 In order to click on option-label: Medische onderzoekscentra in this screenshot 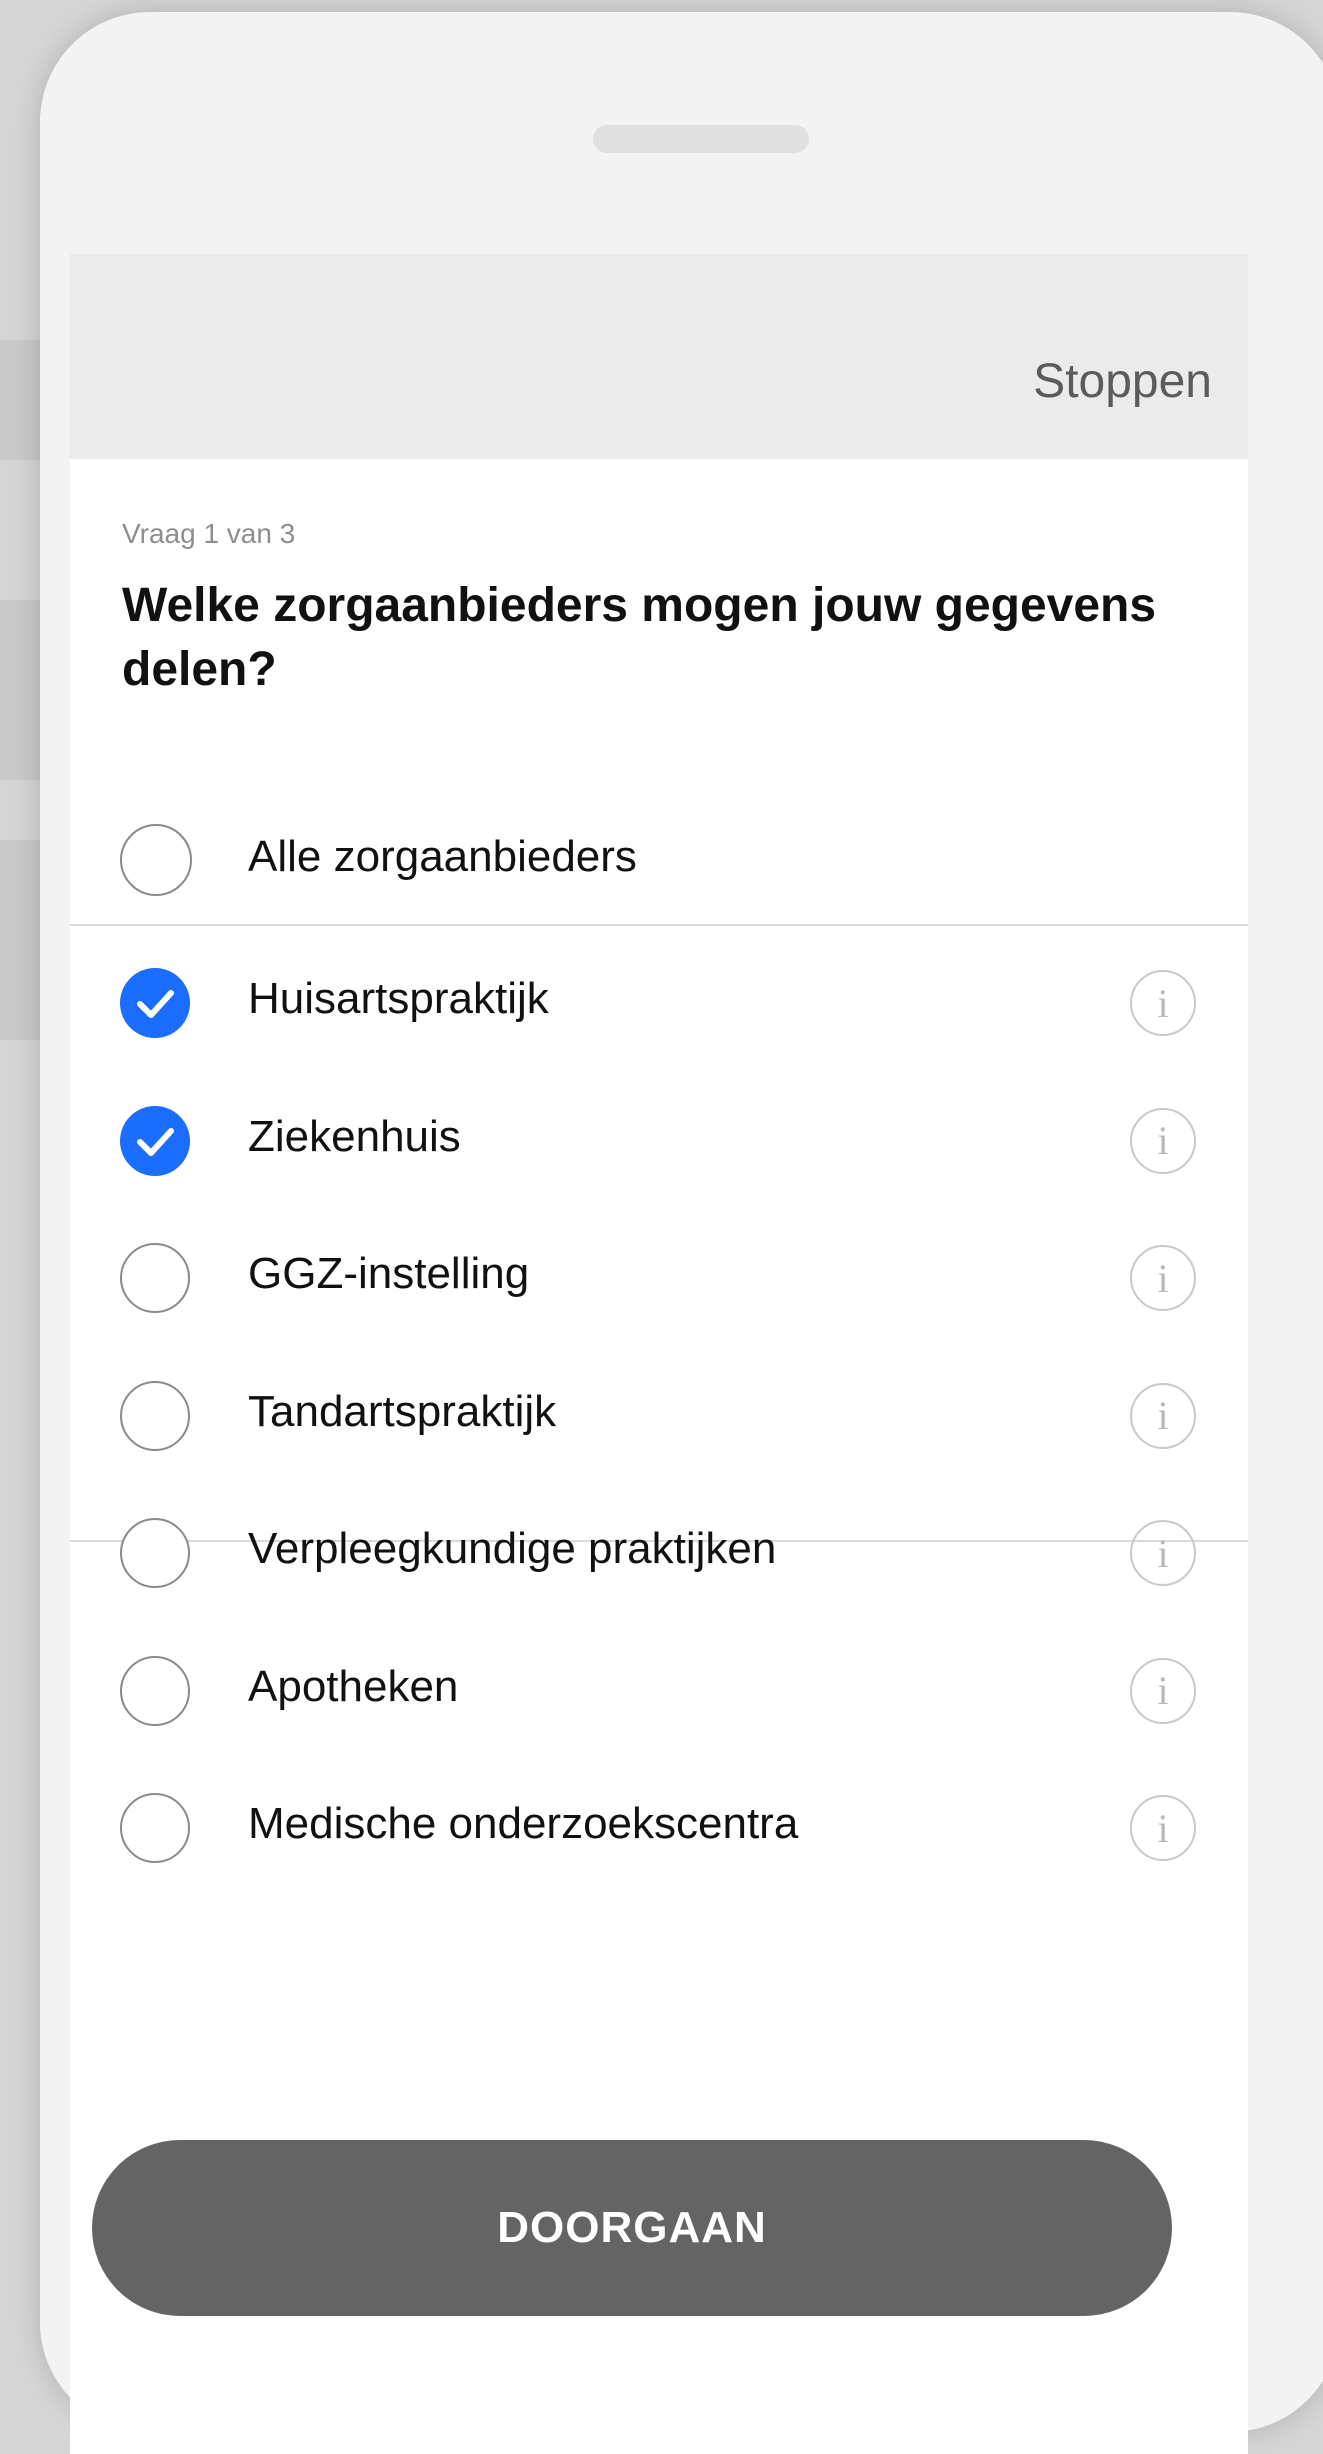, I will do `click(523, 1823)`.